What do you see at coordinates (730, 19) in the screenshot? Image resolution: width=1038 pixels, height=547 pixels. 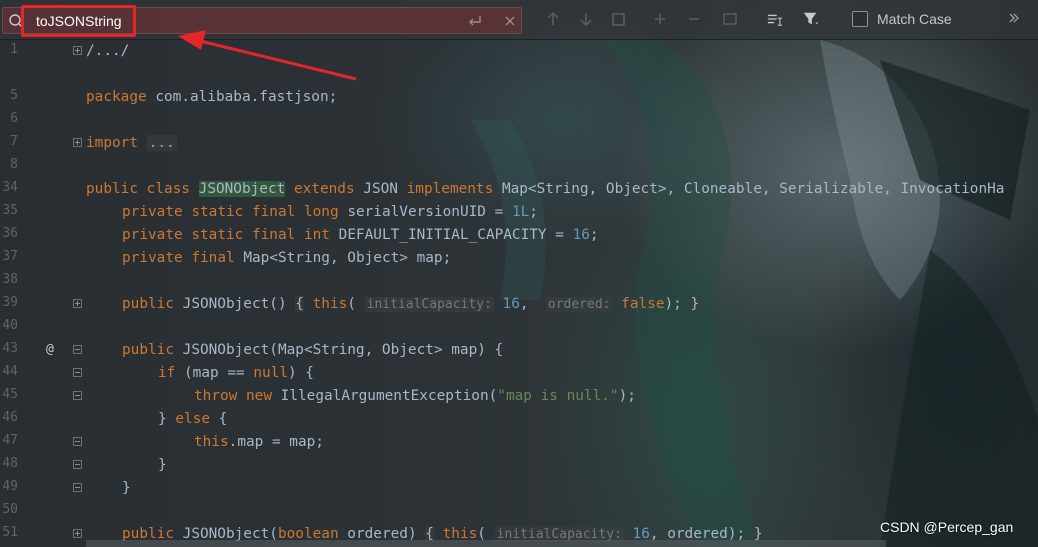 I see `select-all-occurrences-icon` at bounding box center [730, 19].